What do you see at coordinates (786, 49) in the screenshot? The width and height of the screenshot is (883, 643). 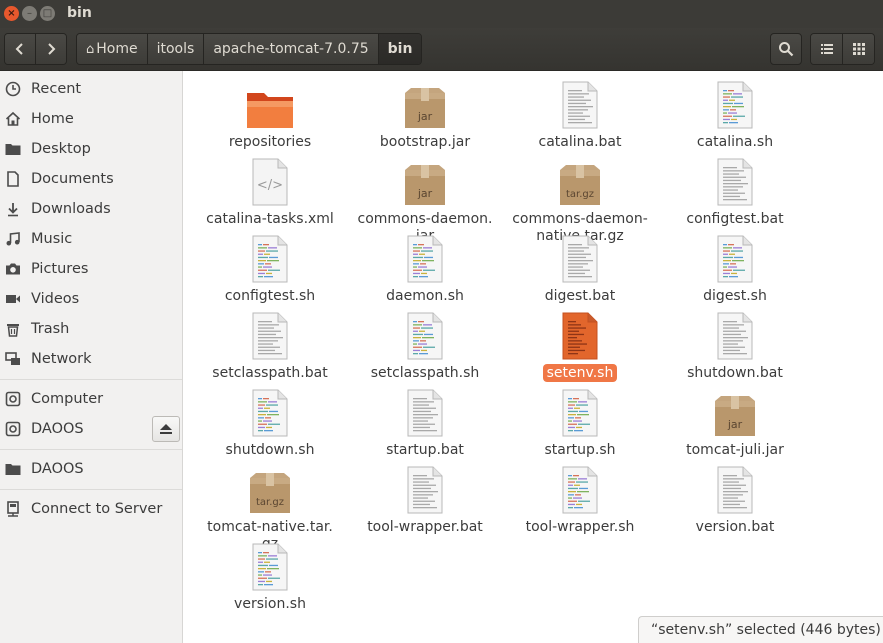 I see `search-button` at bounding box center [786, 49].